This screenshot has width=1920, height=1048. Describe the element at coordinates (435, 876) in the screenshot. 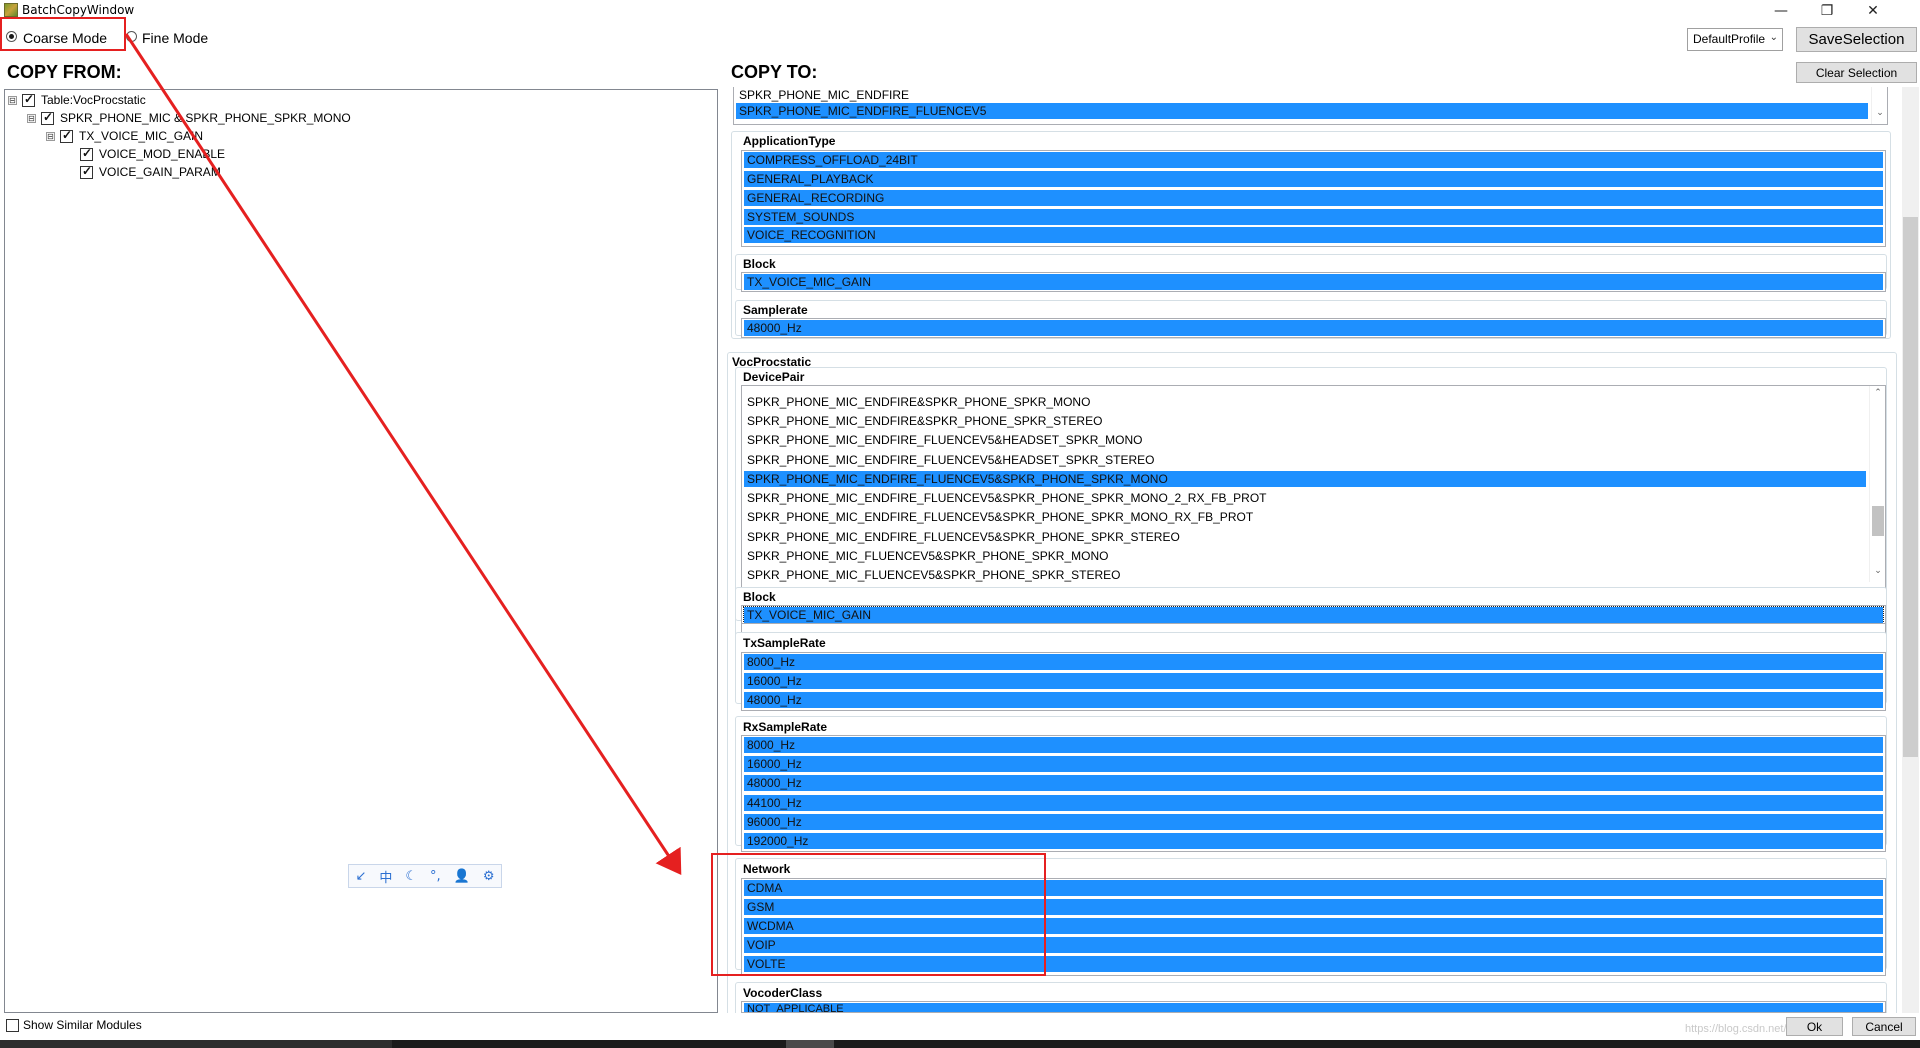

I see `ime-punctuation-icon: °,` at that location.